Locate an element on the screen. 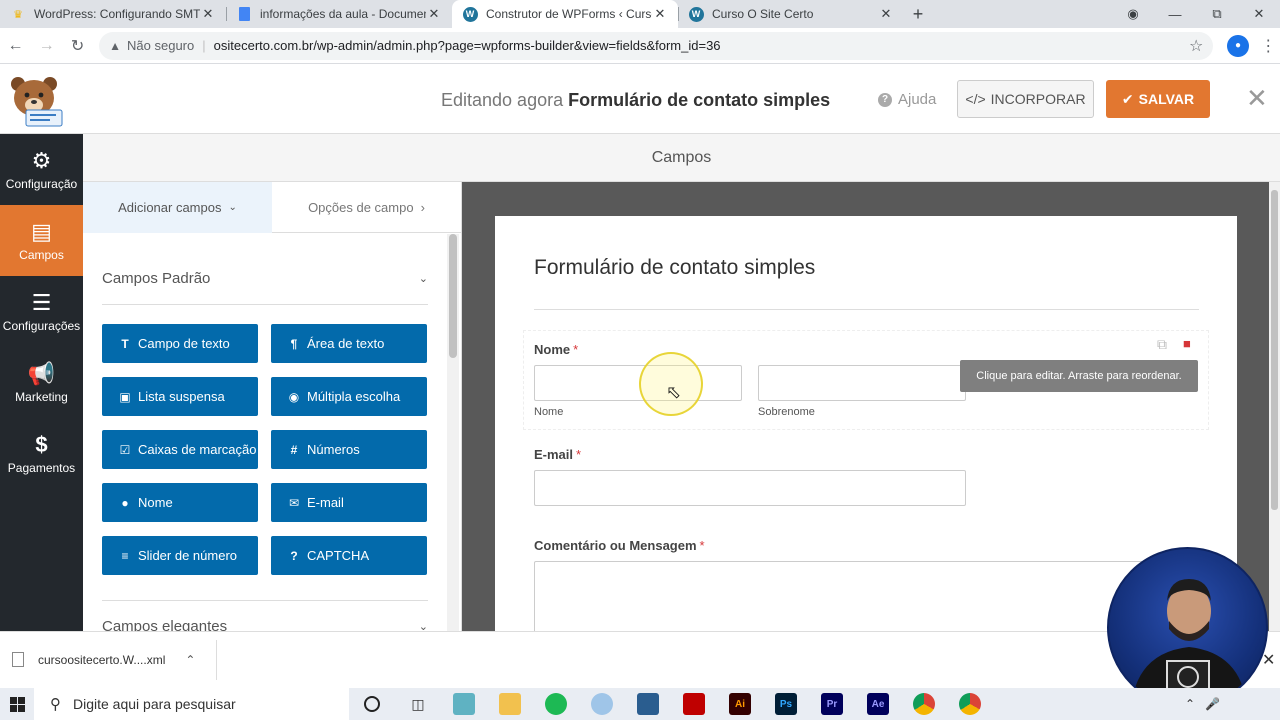 This screenshot has width=1280, height=720. spotify-icon is located at coordinates (556, 704).